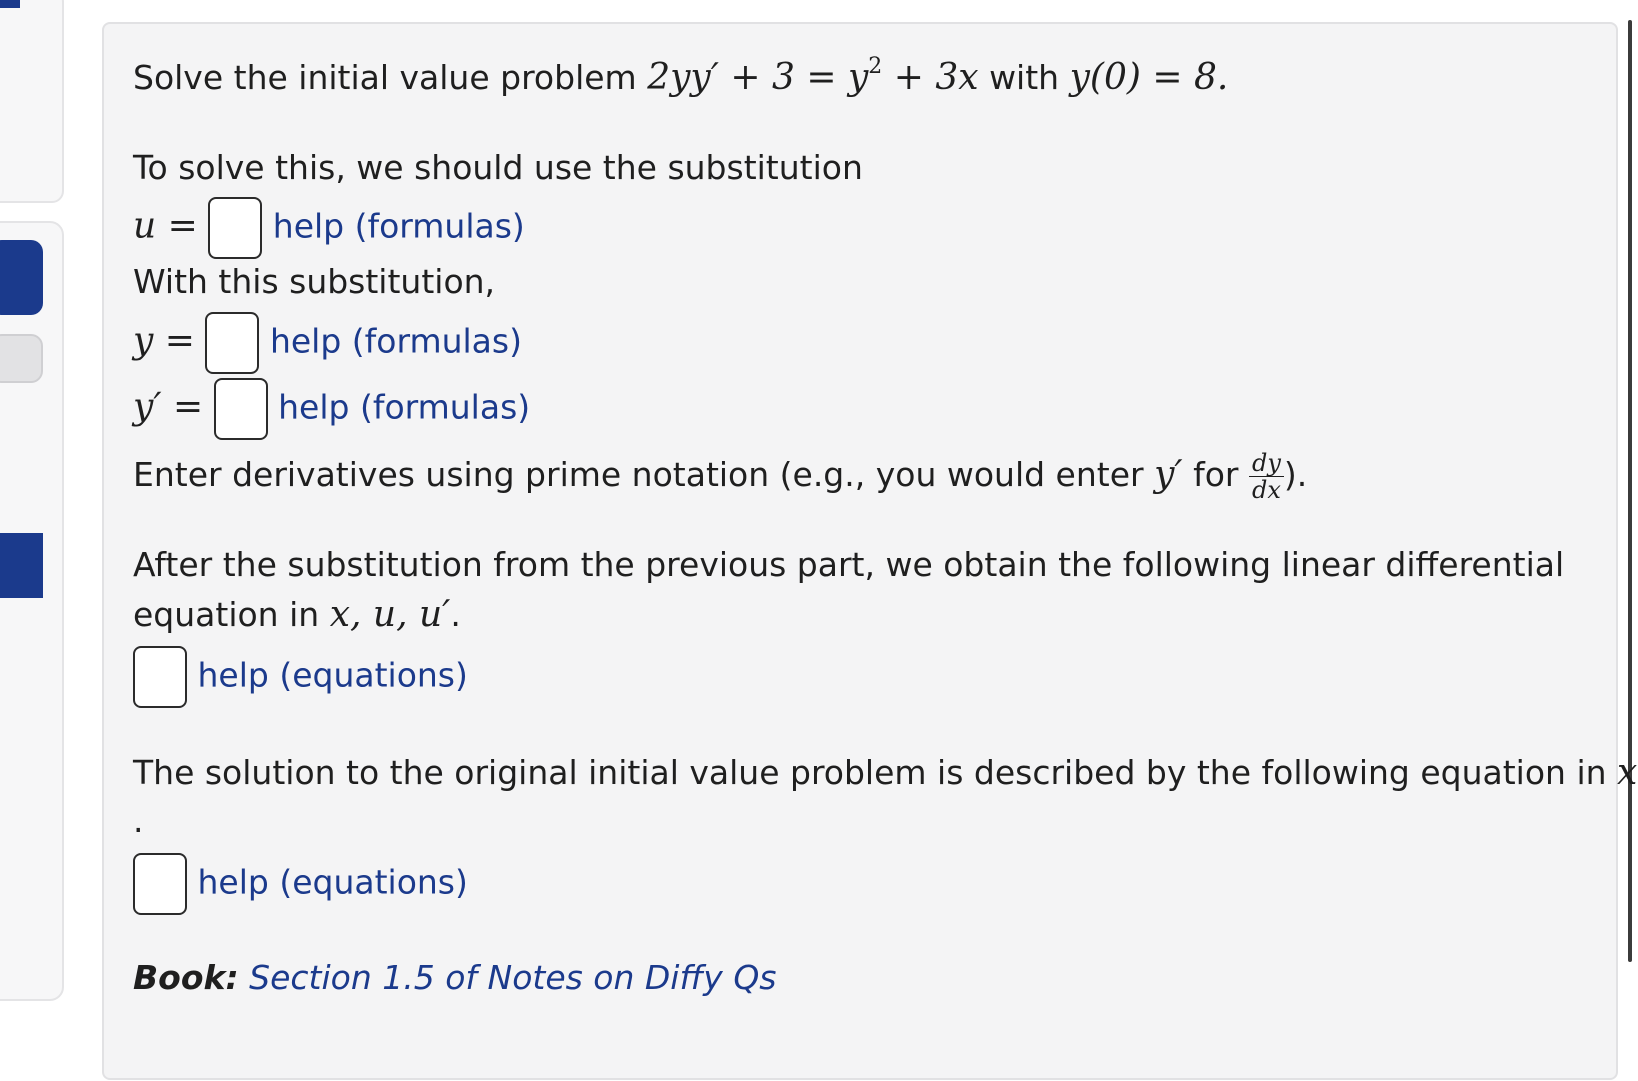 This screenshot has width=1638, height=1081. I want to click on sidebar-top-card, so click(32, 101).